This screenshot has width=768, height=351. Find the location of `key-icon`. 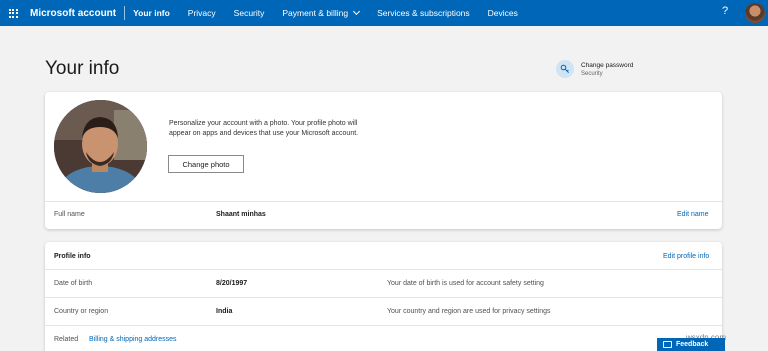

key-icon is located at coordinates (565, 69).